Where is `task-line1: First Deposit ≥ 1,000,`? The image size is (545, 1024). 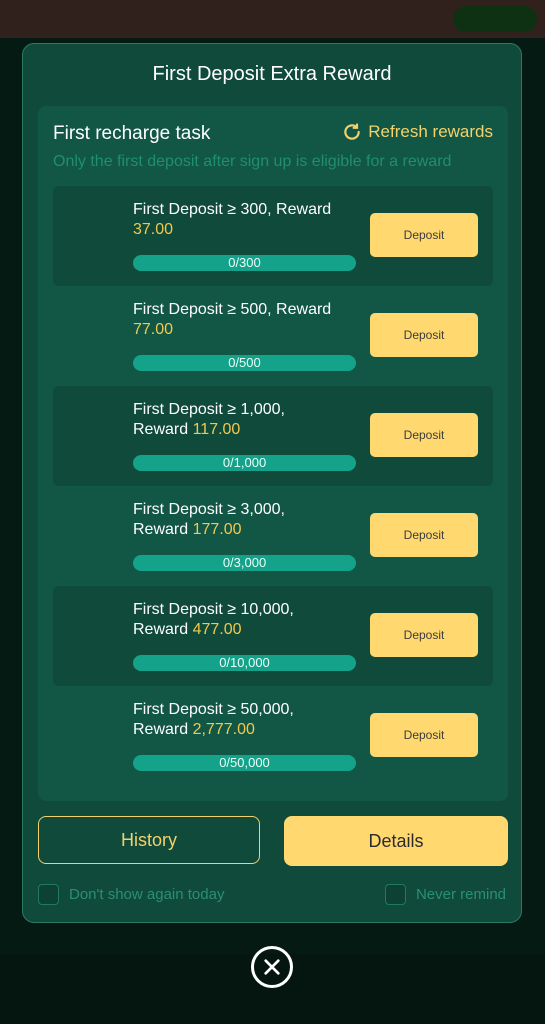 task-line1: First Deposit ≥ 1,000, is located at coordinates (209, 409).